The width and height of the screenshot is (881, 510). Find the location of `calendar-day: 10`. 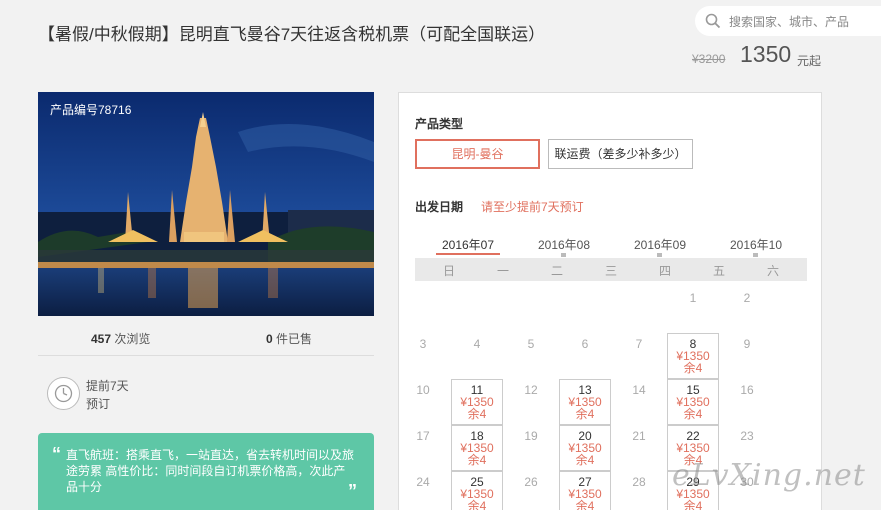

calendar-day: 10 is located at coordinates (423, 390).